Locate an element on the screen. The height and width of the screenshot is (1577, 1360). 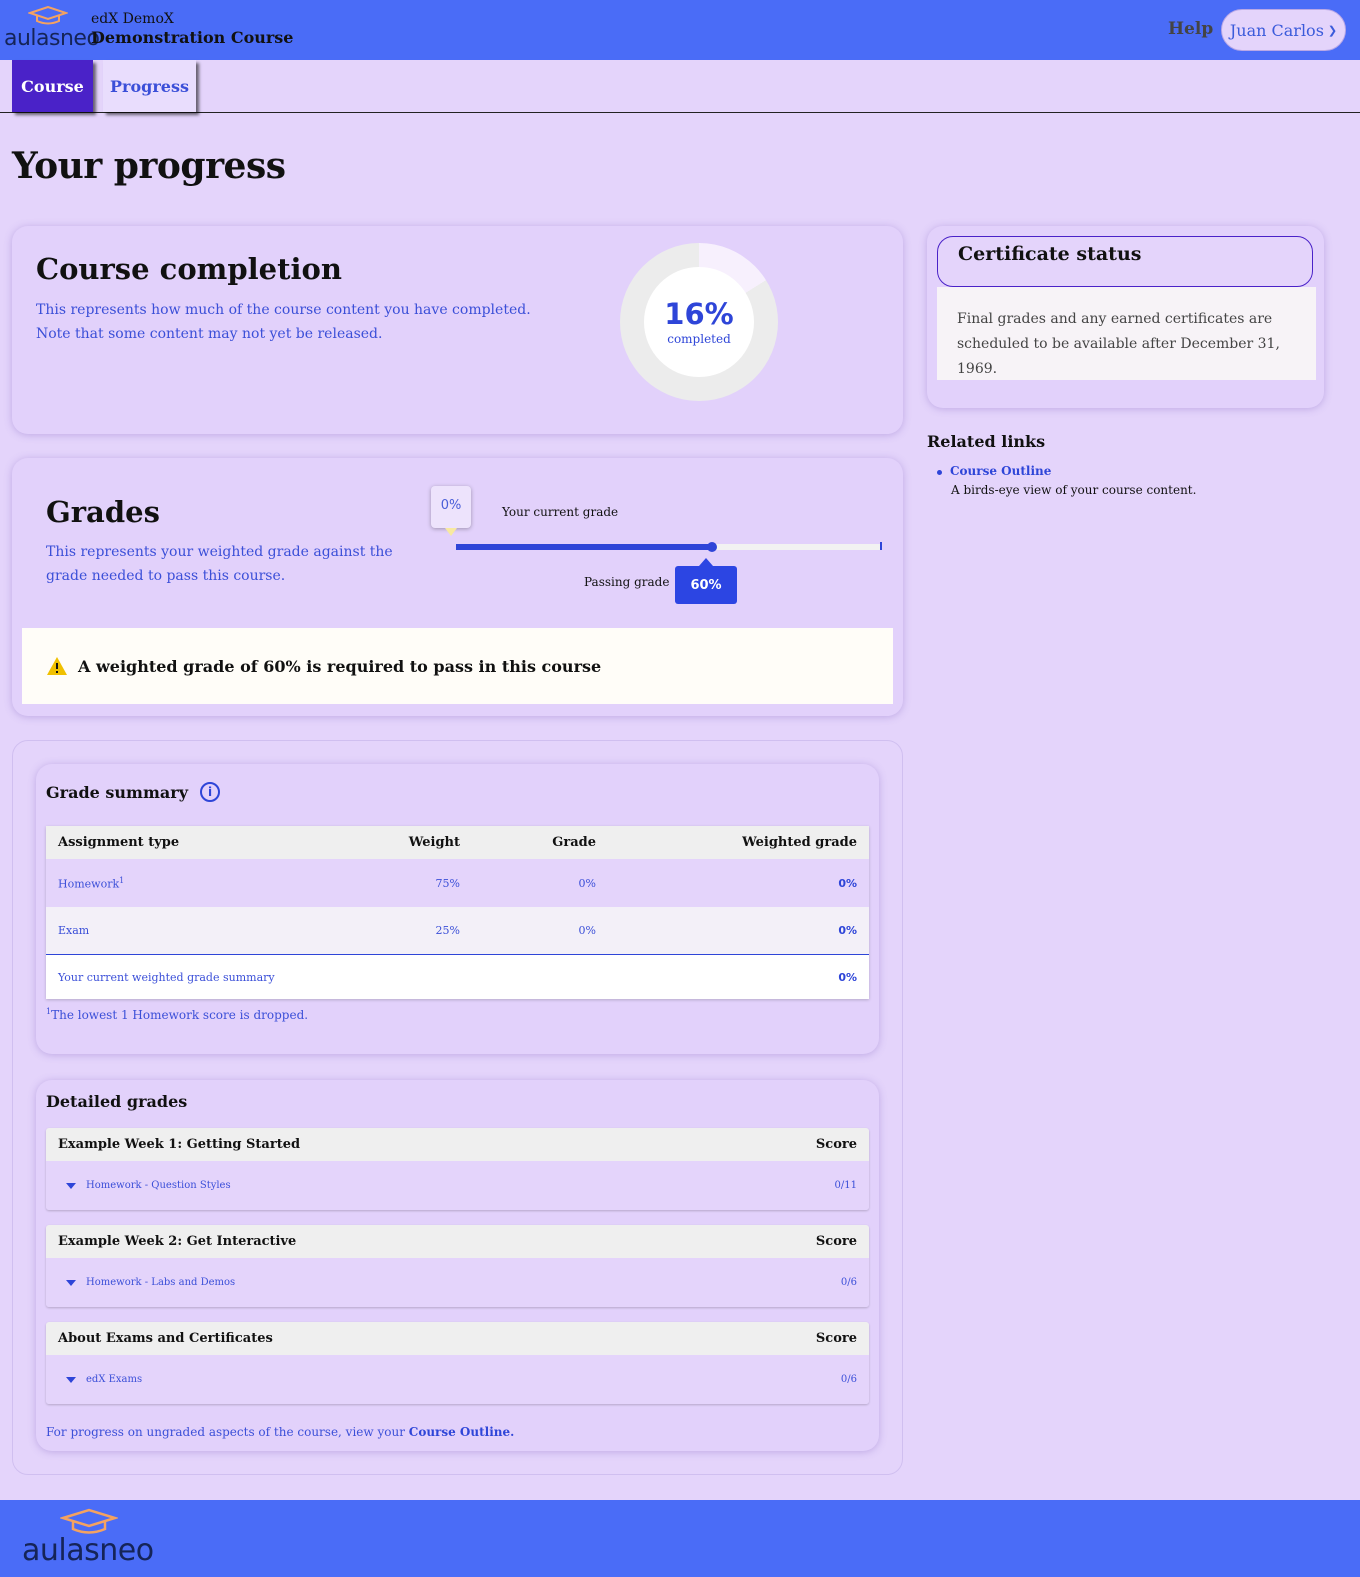
grade-bar-end is located at coordinates (881, 546).